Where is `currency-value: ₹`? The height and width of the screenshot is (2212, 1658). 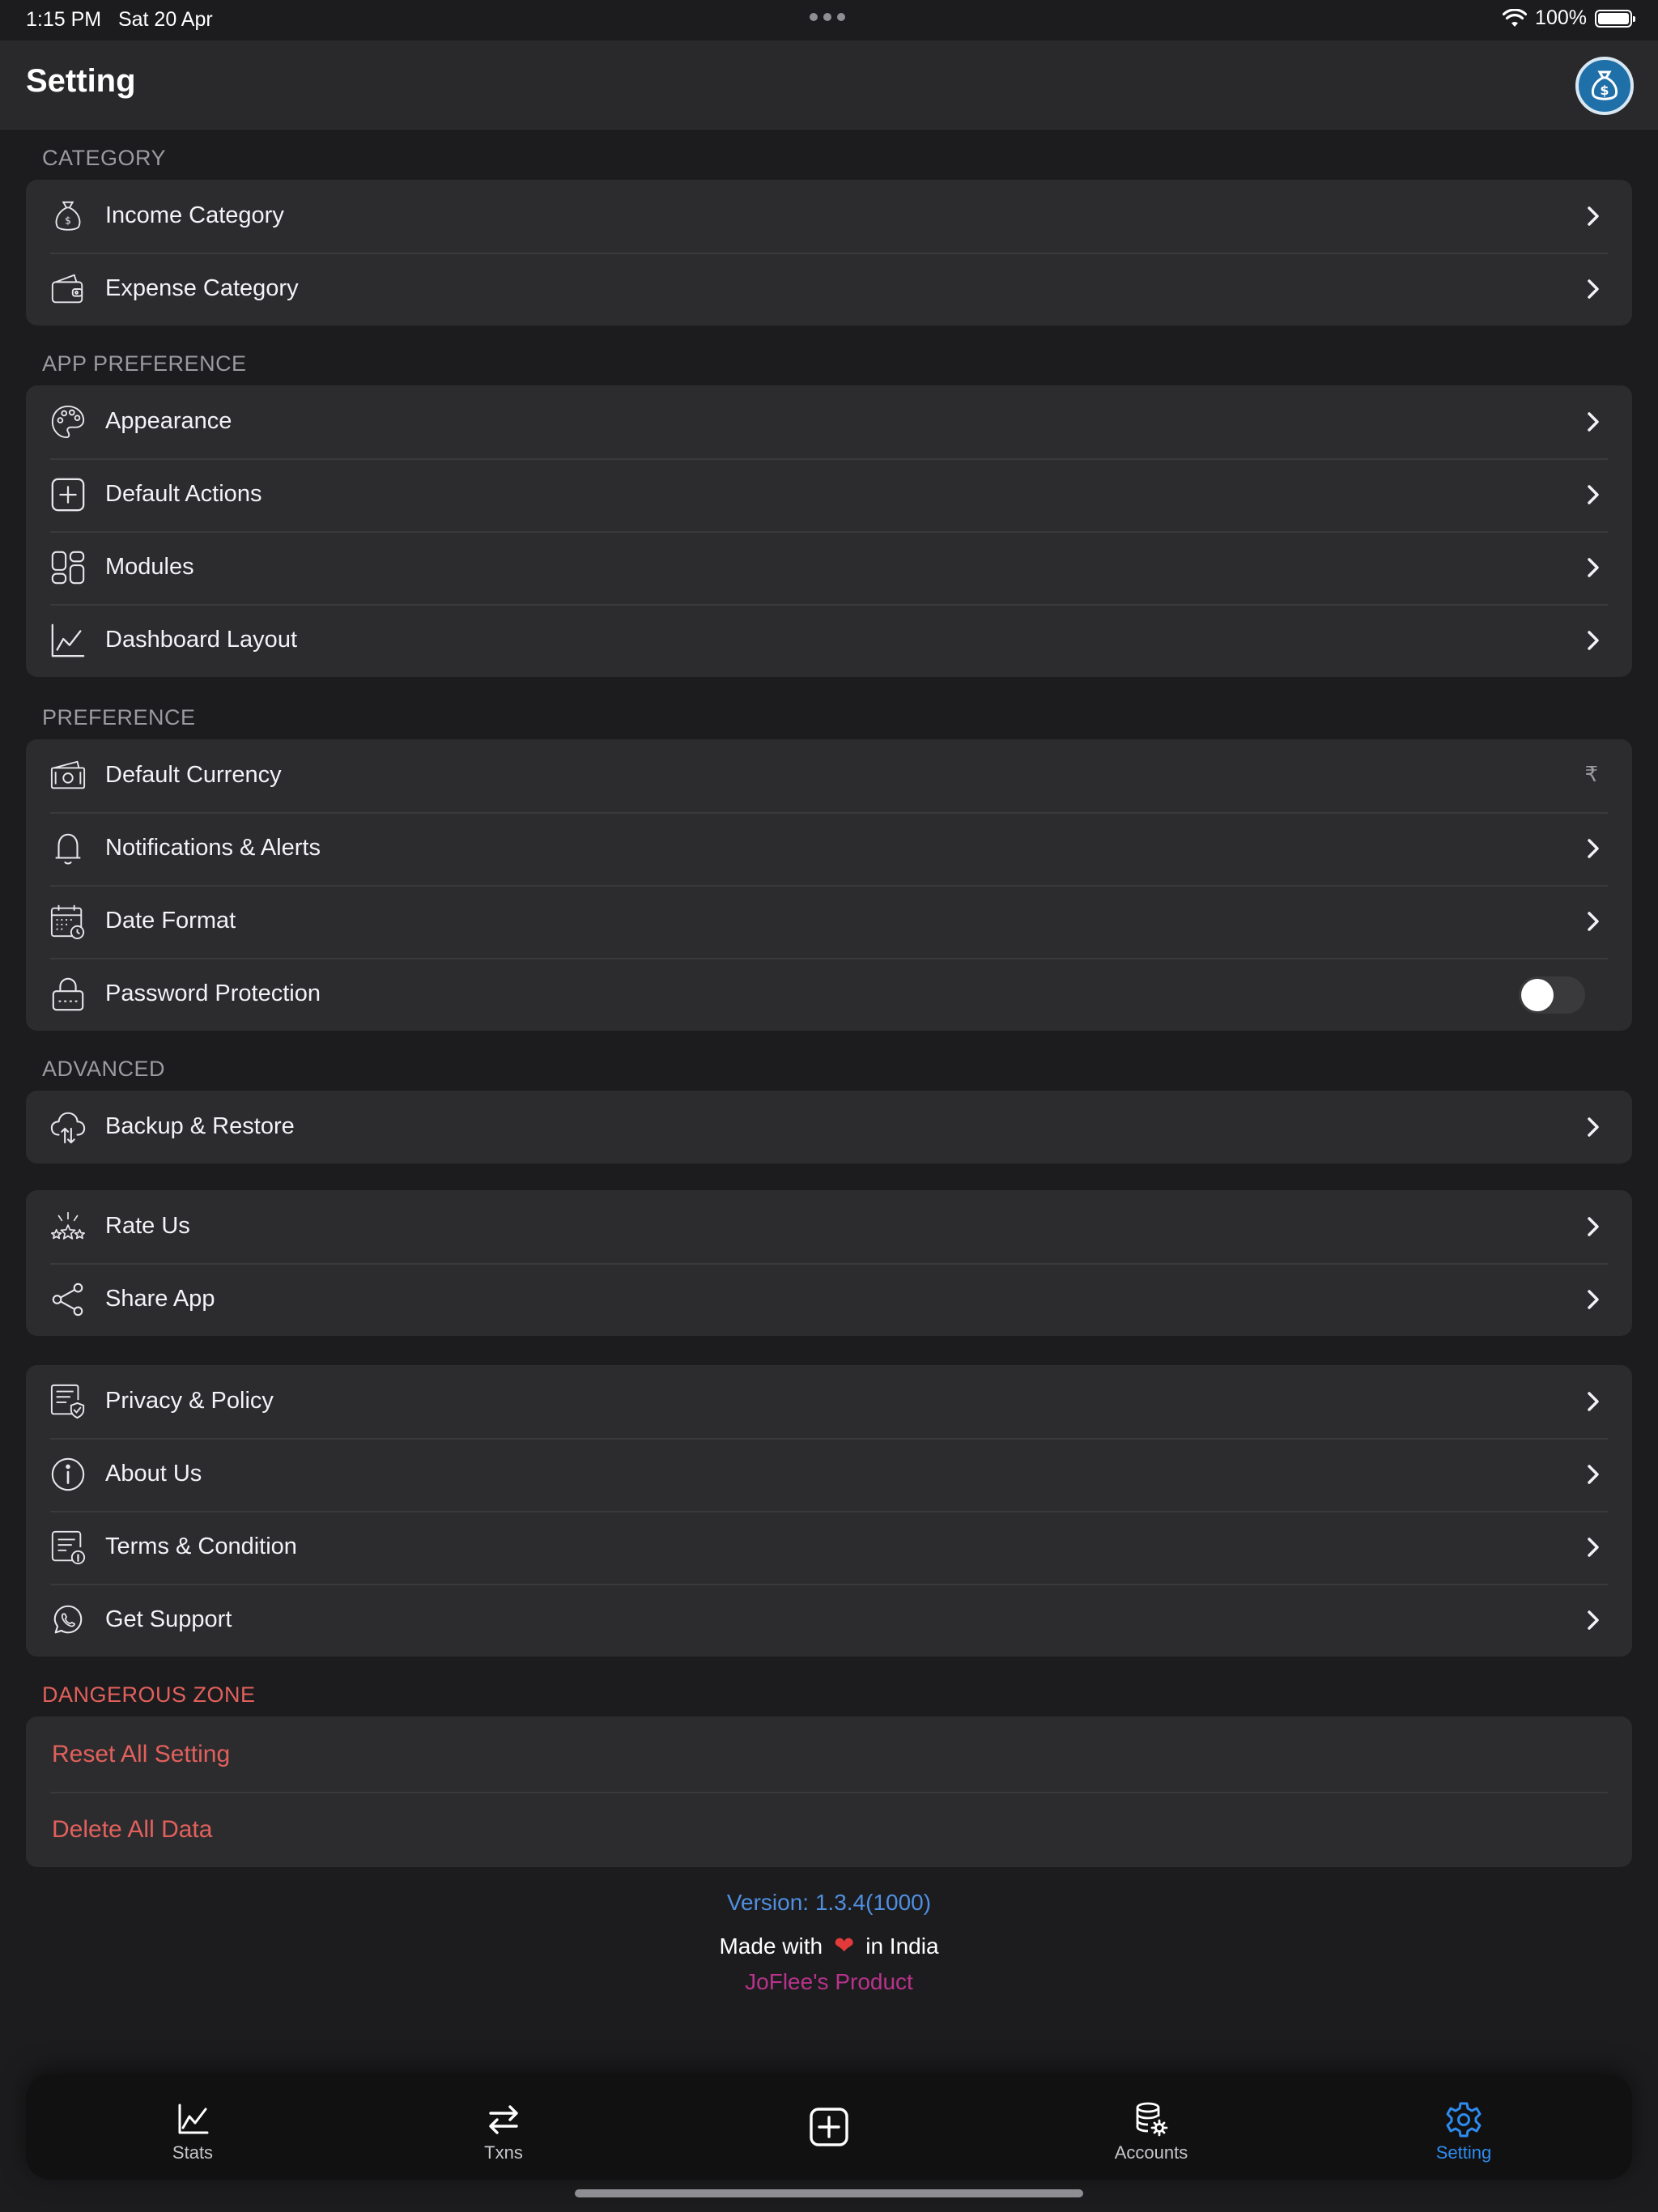 currency-value: ₹ is located at coordinates (1591, 774).